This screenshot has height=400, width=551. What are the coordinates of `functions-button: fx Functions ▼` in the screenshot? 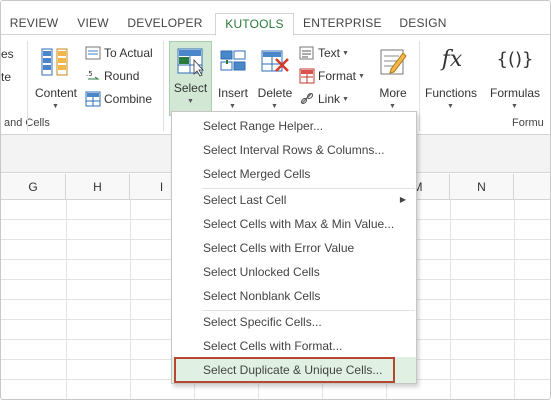 It's located at (451, 78).